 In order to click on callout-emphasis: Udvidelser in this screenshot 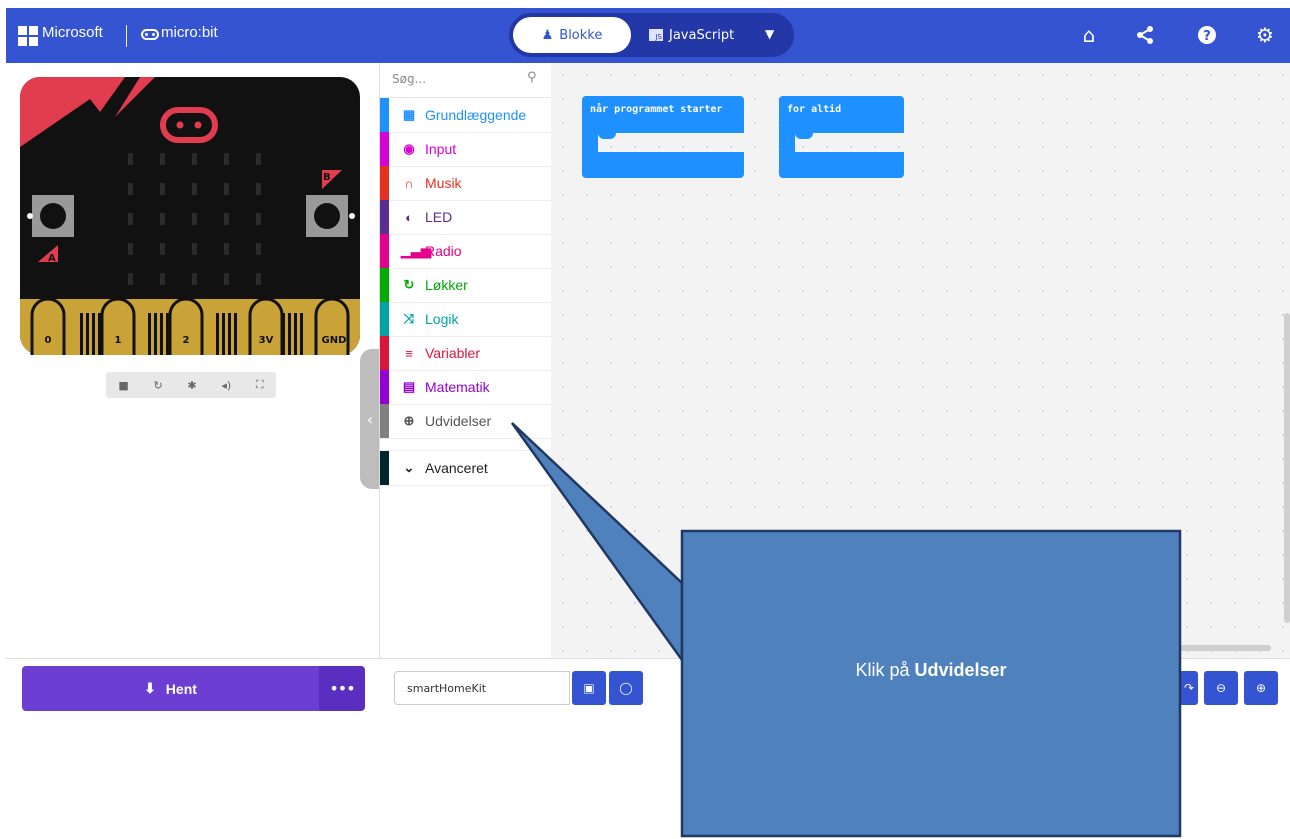, I will do `click(960, 670)`.